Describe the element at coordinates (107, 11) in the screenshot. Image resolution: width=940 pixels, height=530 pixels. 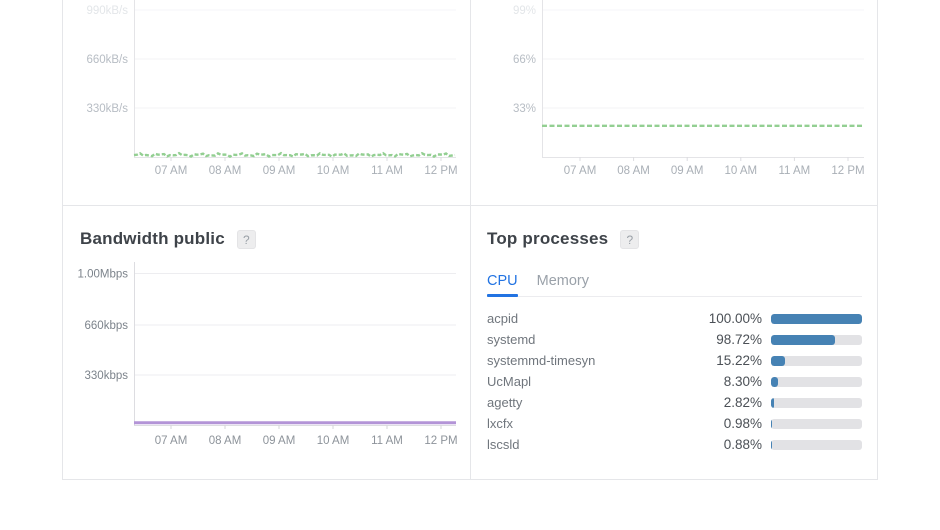
I see `y-tick-label: 990kB/s` at that location.